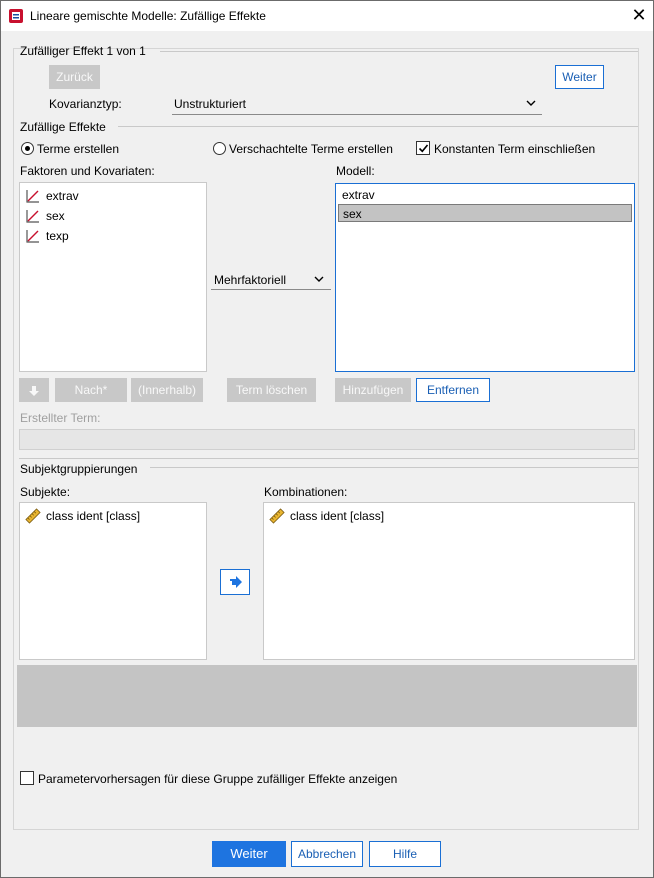  I want to click on covariance-type-value: Unstrukturiert, so click(210, 104).